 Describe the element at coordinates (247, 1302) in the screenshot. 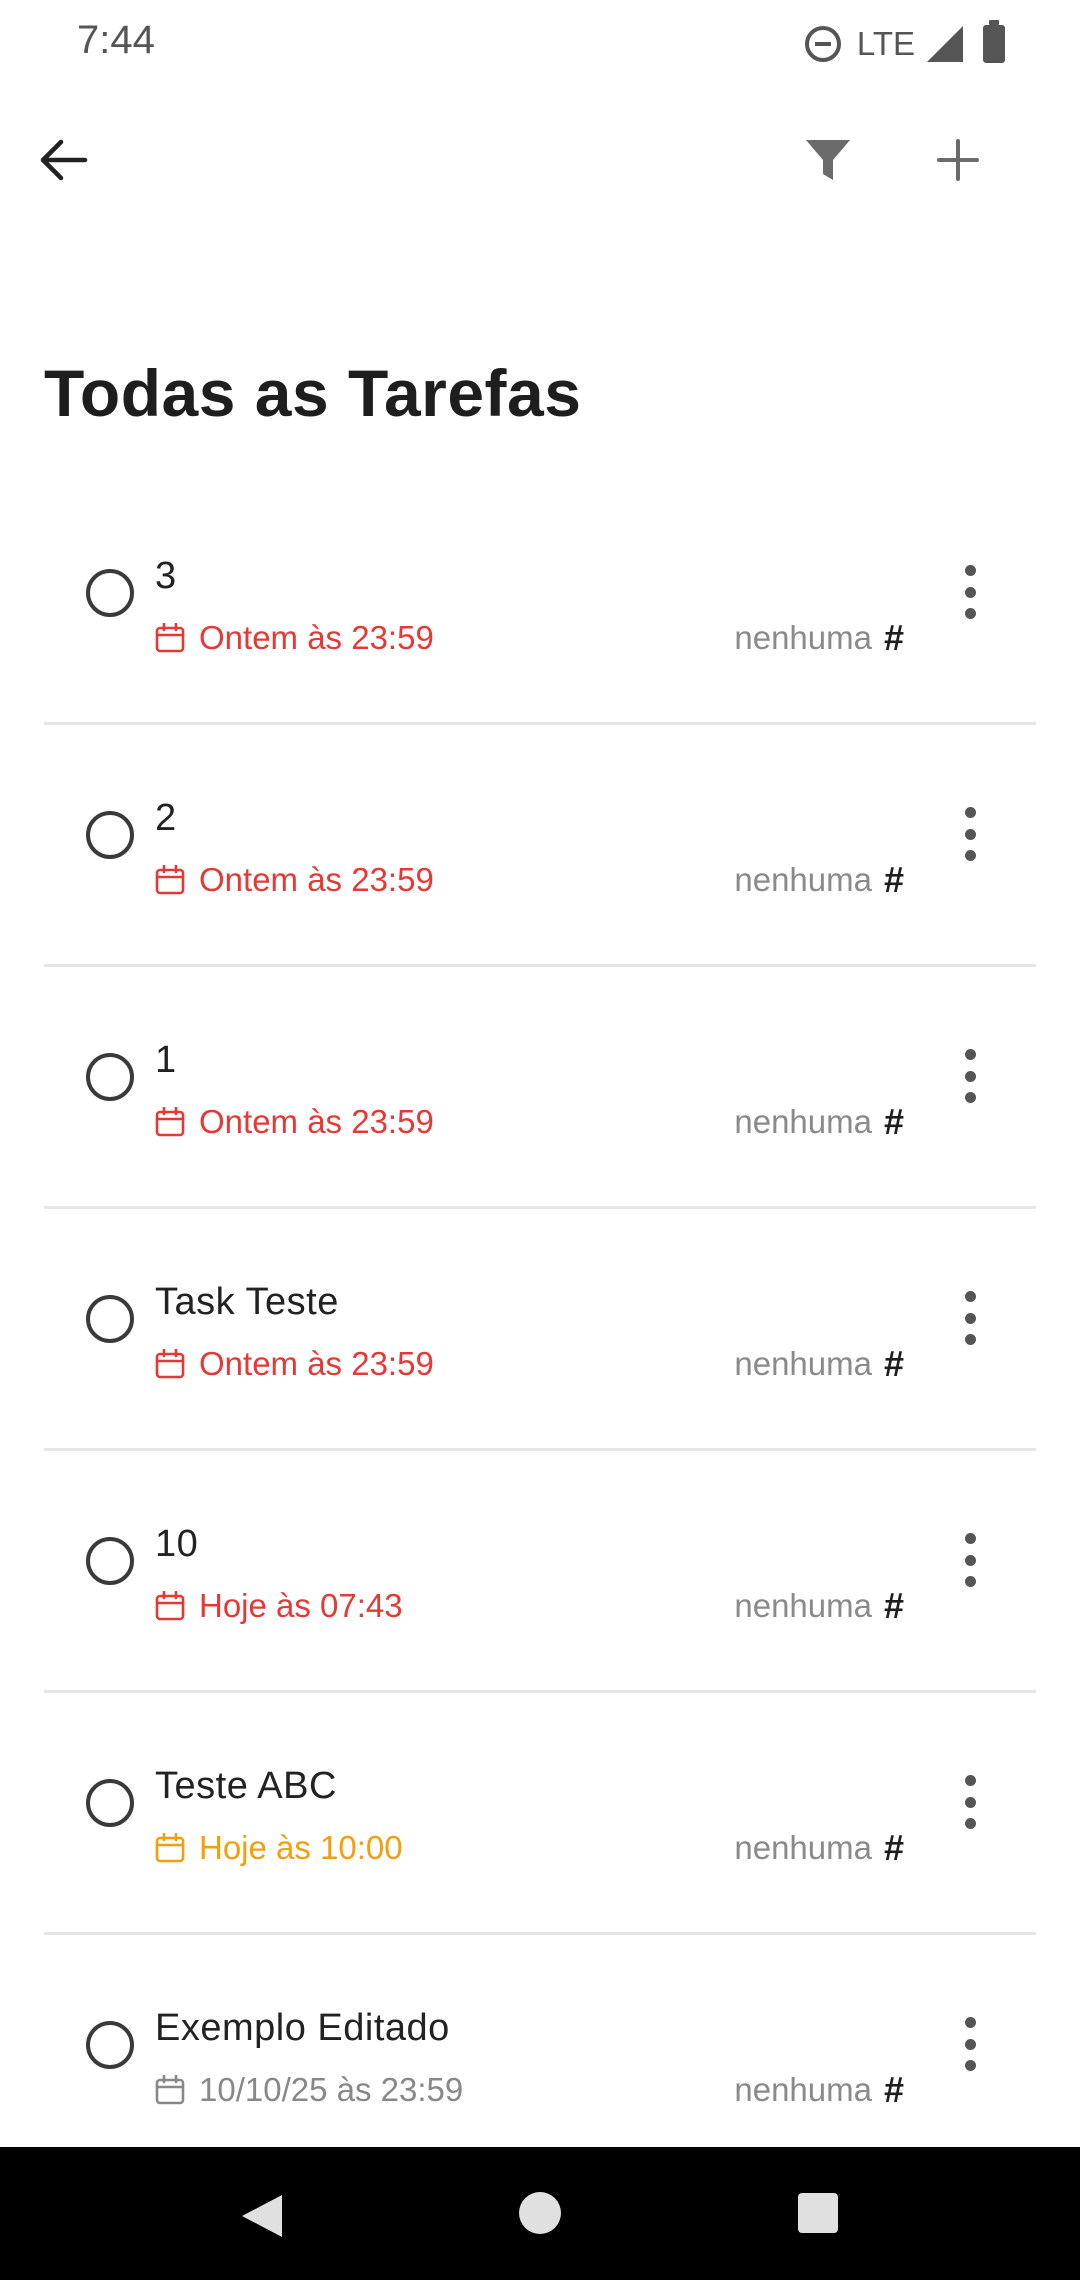

I see `task-title: Task Teste` at that location.